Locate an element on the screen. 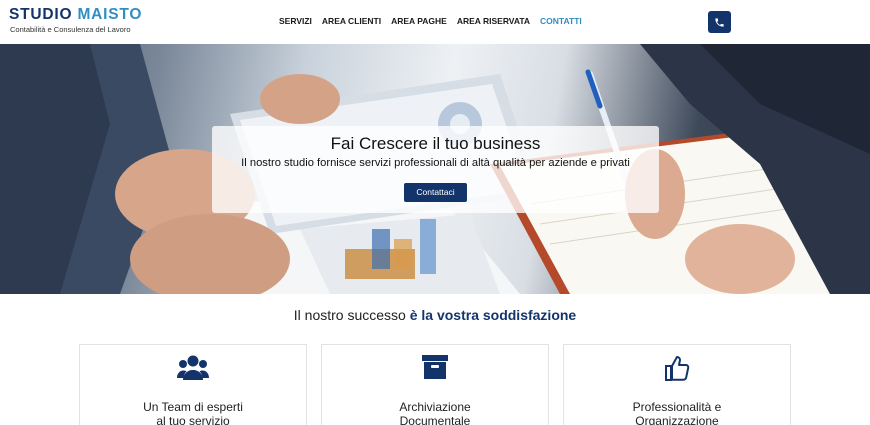 This screenshot has width=870, height=425. tagline-bold: è la vostra soddisfazione is located at coordinates (493, 315).